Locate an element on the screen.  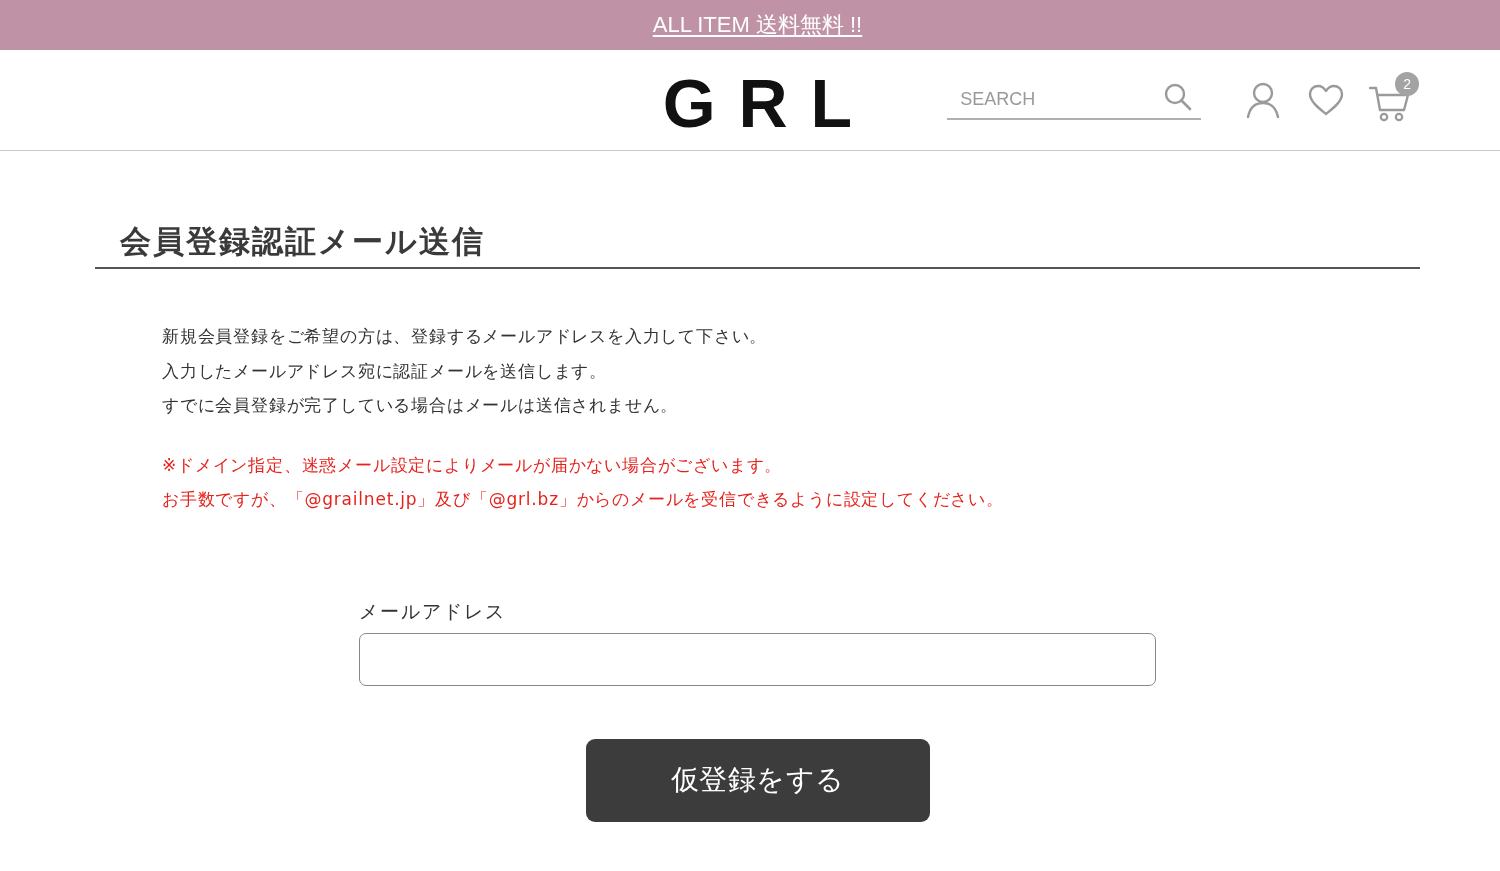
logo: G R L is located at coordinates (757, 100).